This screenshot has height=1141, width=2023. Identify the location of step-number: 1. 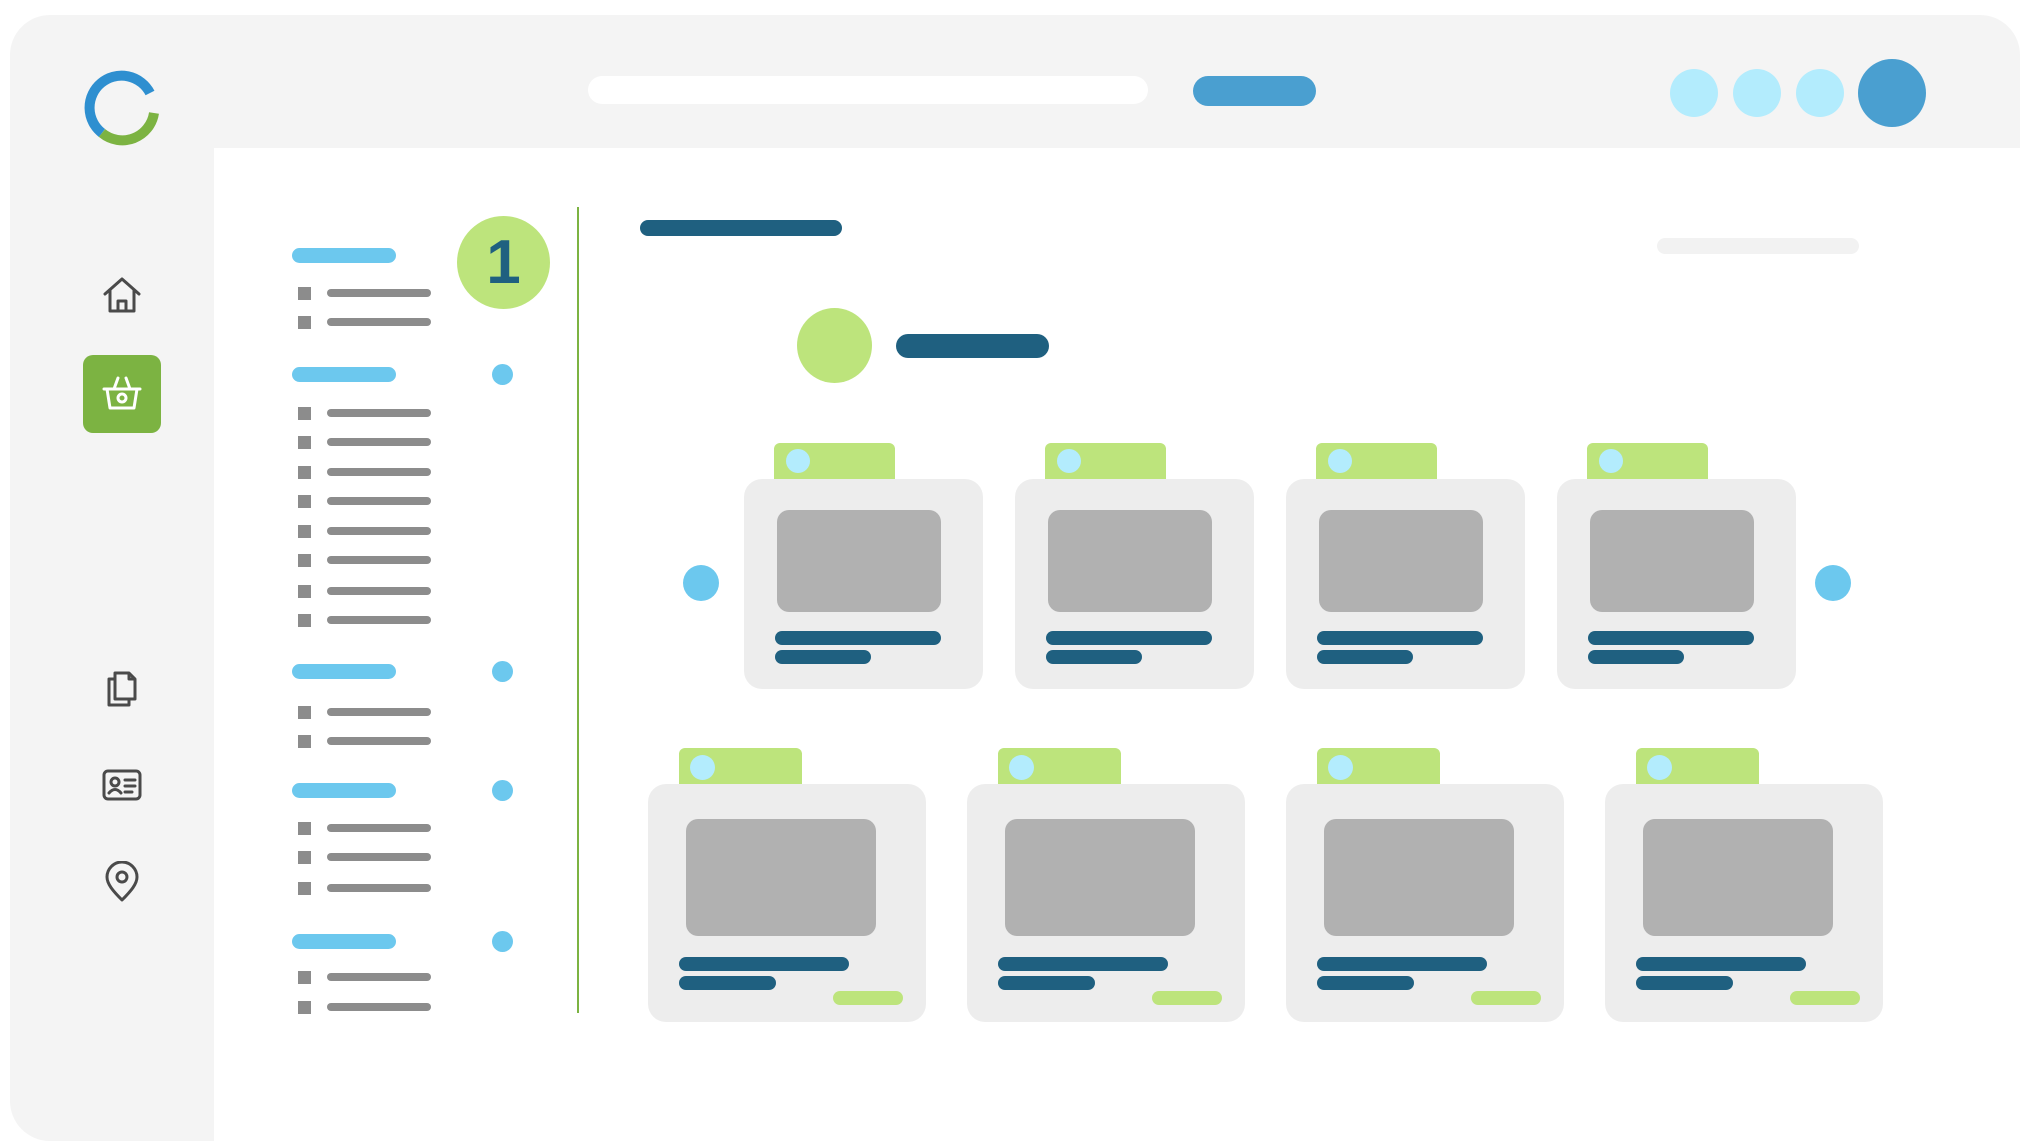
(503, 262).